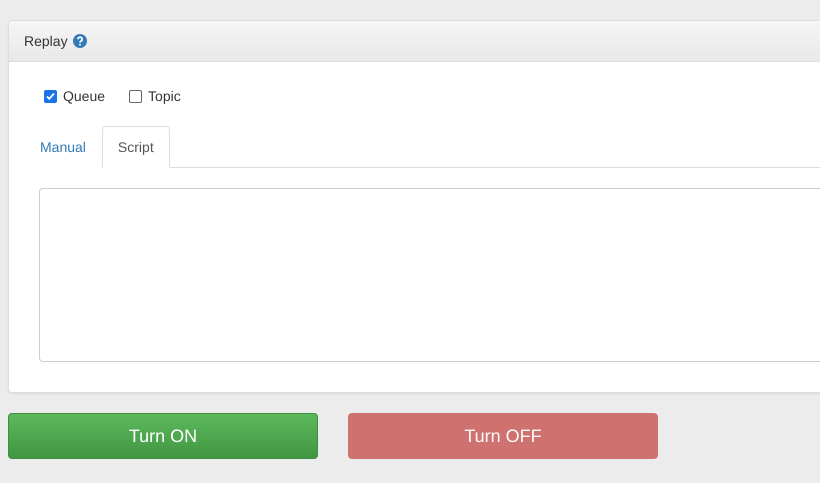  I want to click on help-icon, so click(79, 41).